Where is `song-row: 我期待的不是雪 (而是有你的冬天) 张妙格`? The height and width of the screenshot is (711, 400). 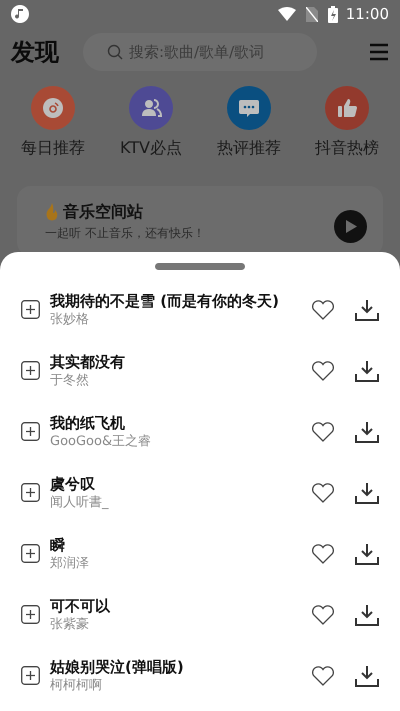 song-row: 我期待的不是雪 (而是有你的冬天) 张妙格 is located at coordinates (200, 309).